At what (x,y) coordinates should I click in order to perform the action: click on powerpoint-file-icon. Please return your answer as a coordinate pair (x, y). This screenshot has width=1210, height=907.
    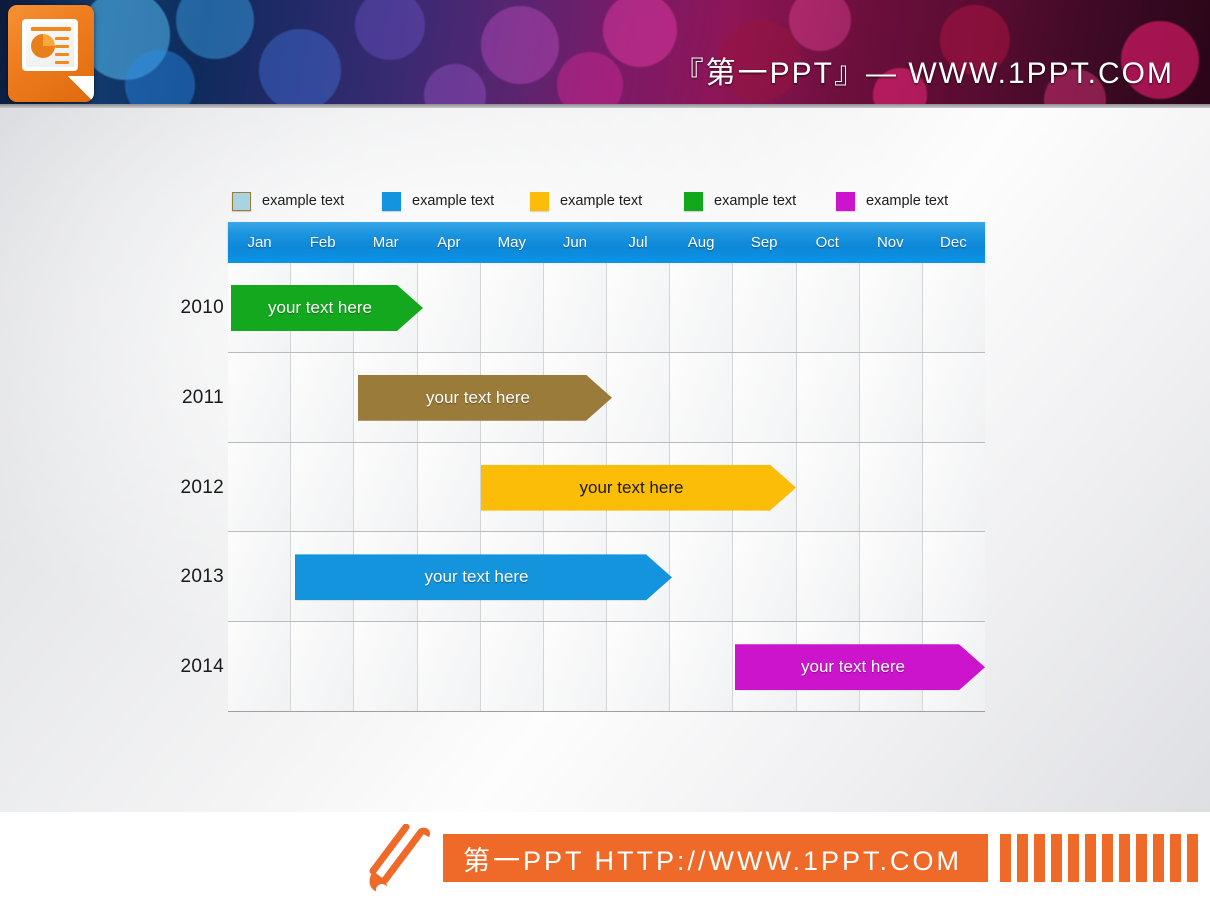
    Looking at the image, I should click on (51, 53).